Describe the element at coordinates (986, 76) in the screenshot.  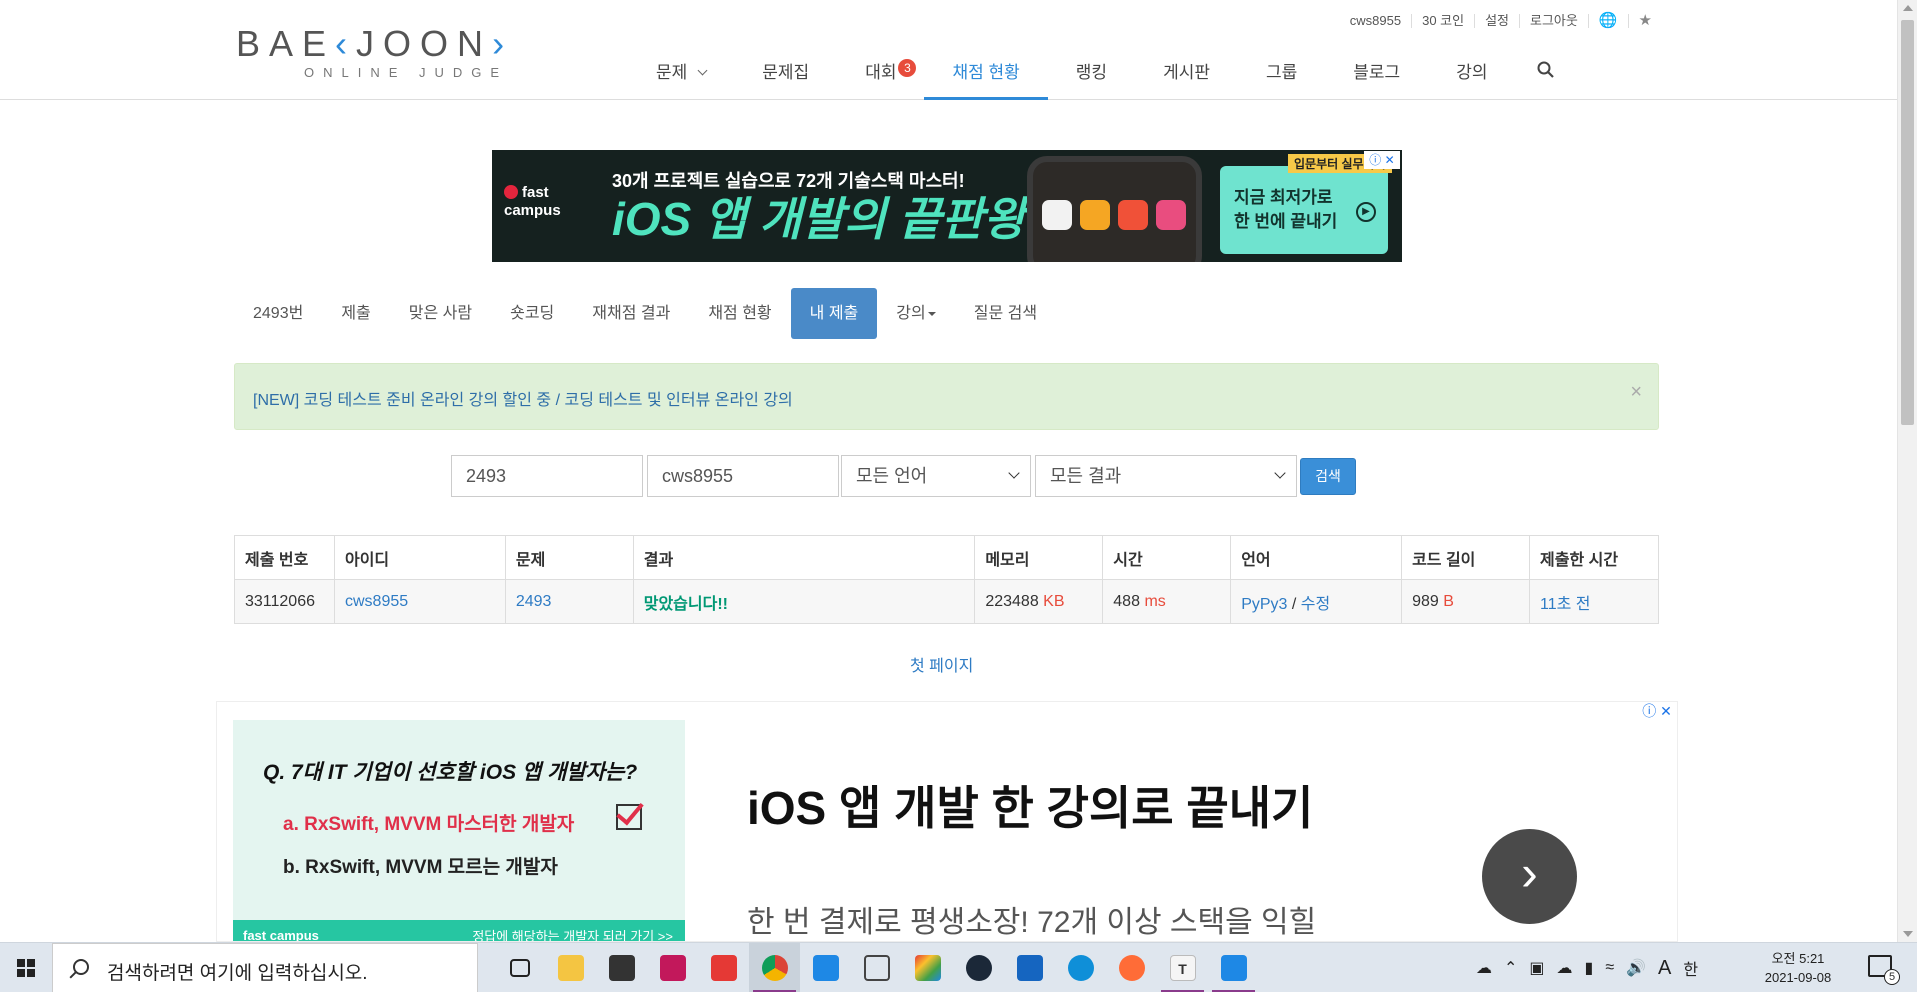
I see `nav-status: 채점 현황` at that location.